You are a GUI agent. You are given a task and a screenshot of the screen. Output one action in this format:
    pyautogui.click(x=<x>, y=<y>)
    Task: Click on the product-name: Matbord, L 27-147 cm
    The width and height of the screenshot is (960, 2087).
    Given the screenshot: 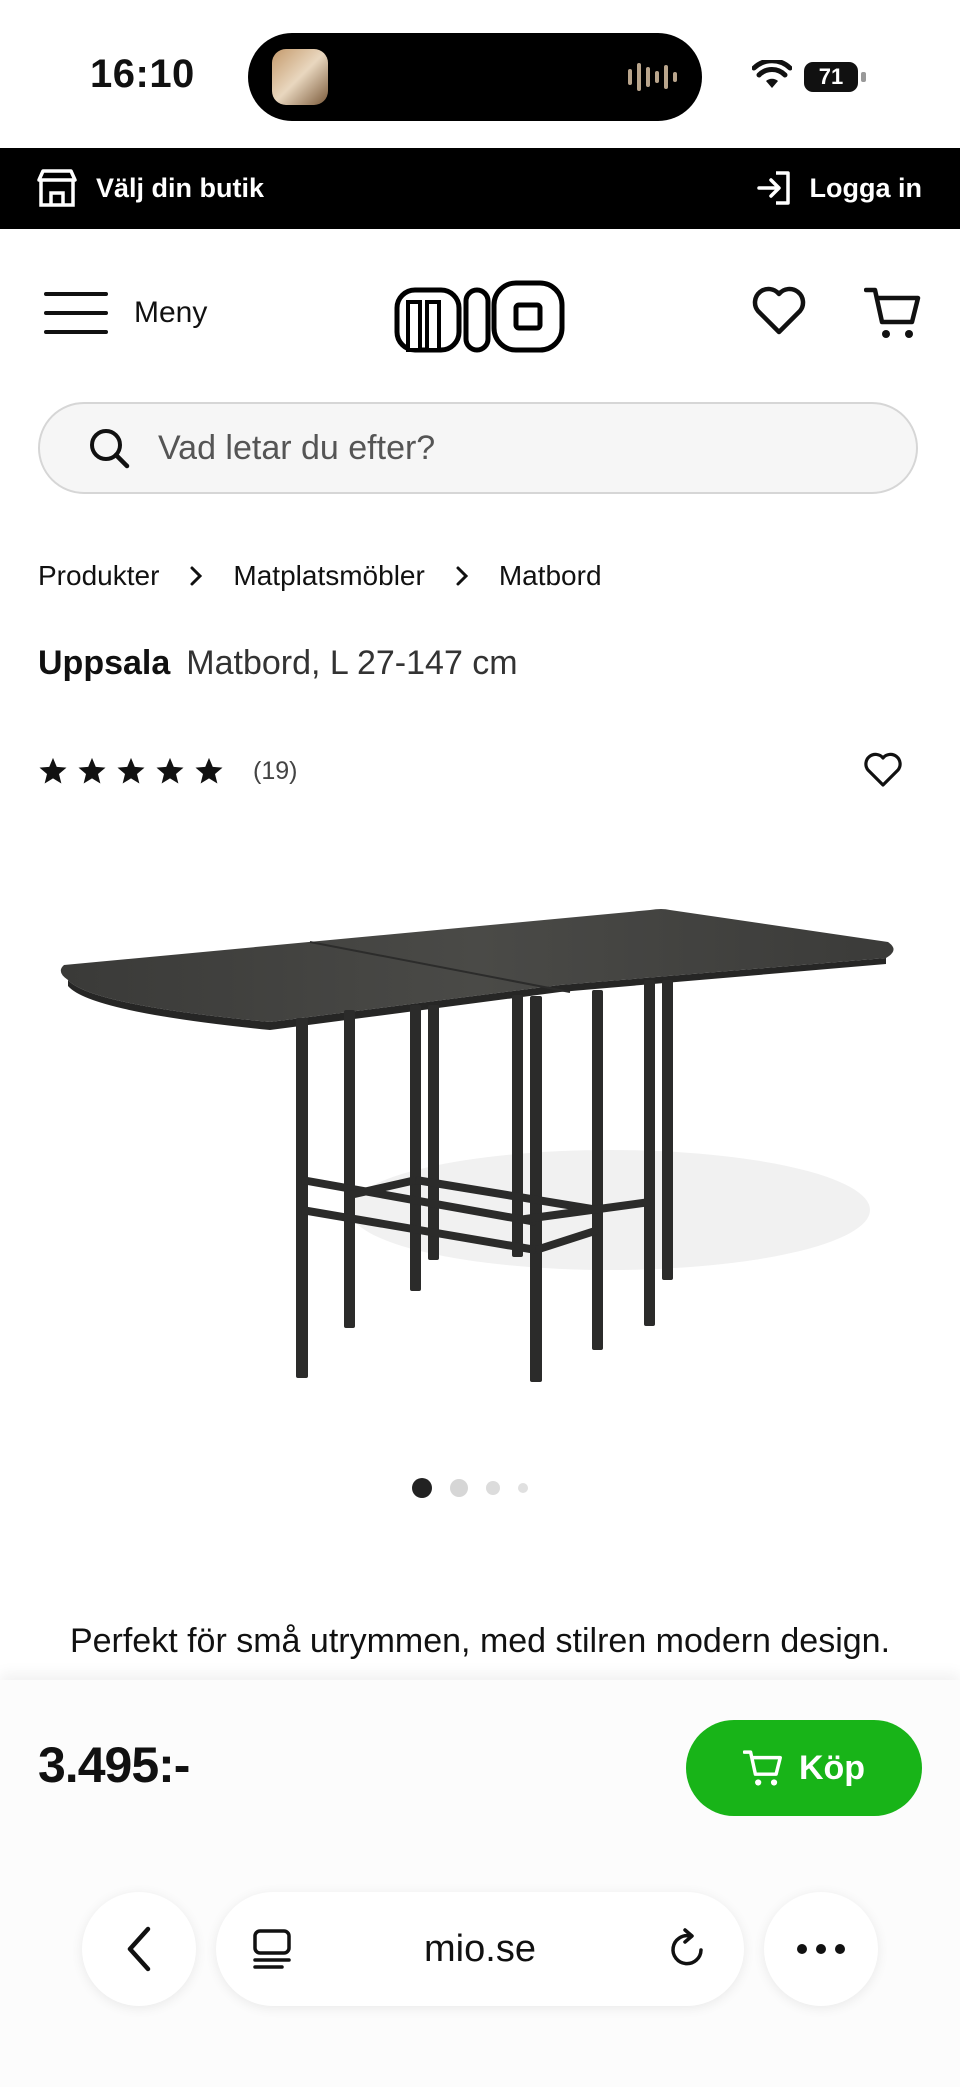 What is the action you would take?
    pyautogui.click(x=352, y=663)
    